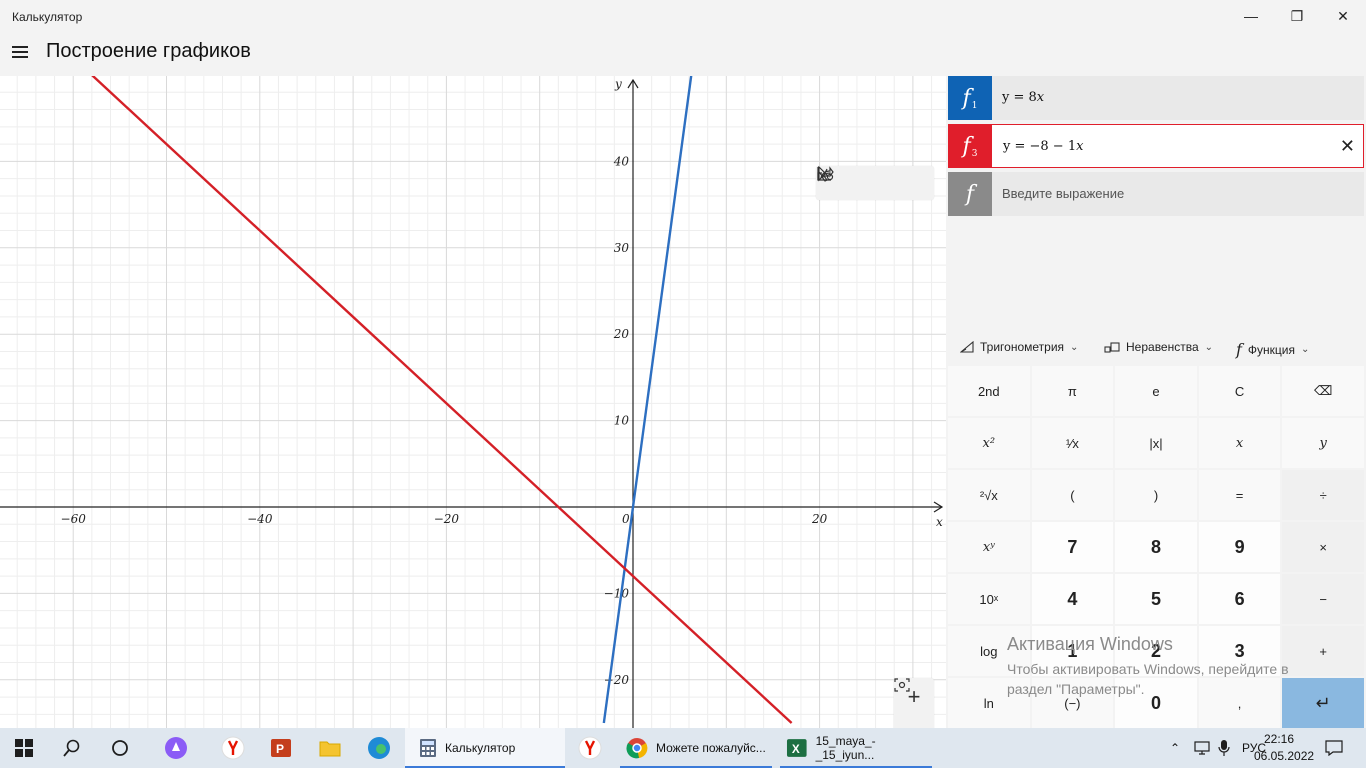  Describe the element at coordinates (1239, 651) in the screenshot. I see `digit-3-key: 3` at that location.